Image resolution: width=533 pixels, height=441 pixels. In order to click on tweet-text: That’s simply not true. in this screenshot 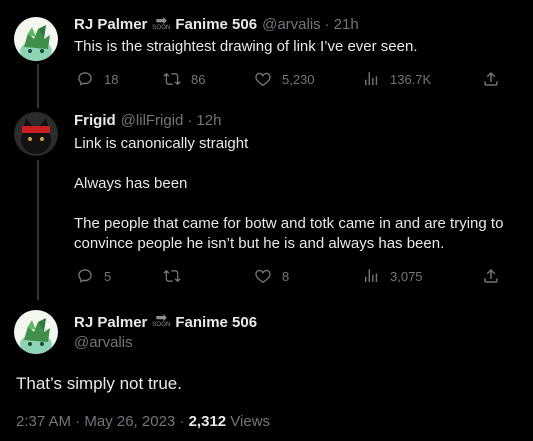, I will do `click(99, 383)`.